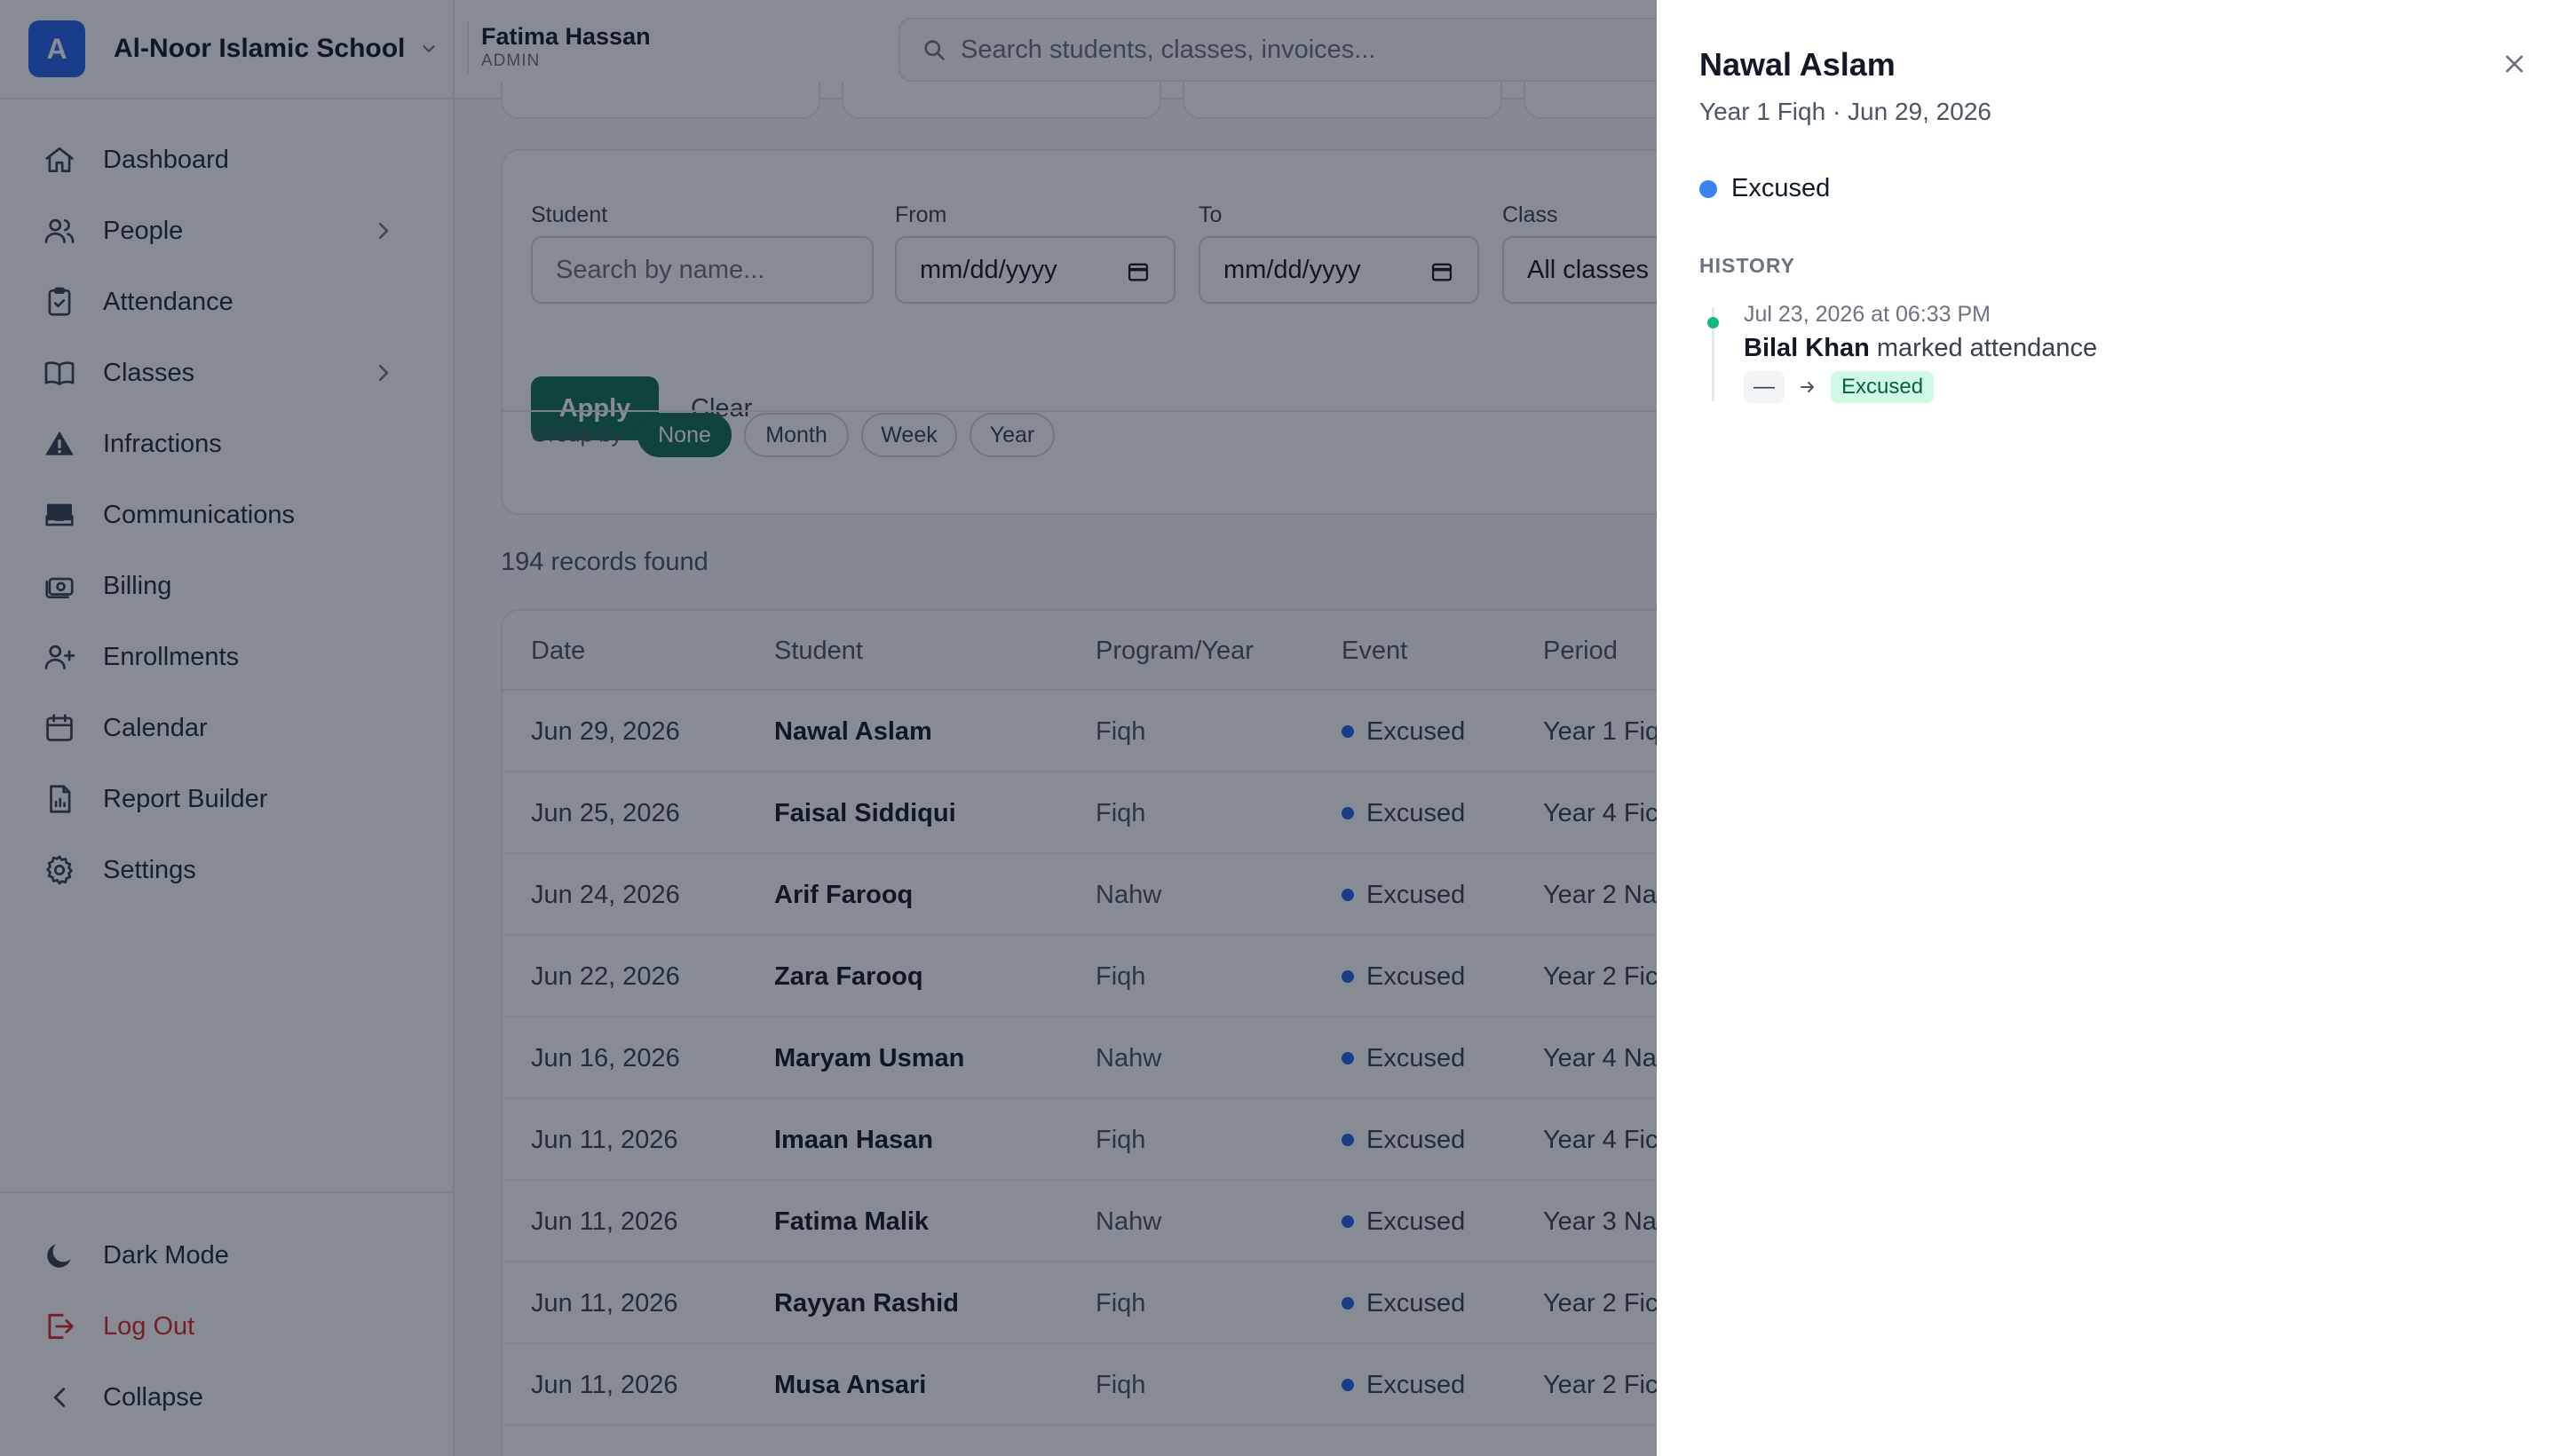 This screenshot has height=1456, width=2557. Describe the element at coordinates (1708, 188) in the screenshot. I see `status-dot` at that location.